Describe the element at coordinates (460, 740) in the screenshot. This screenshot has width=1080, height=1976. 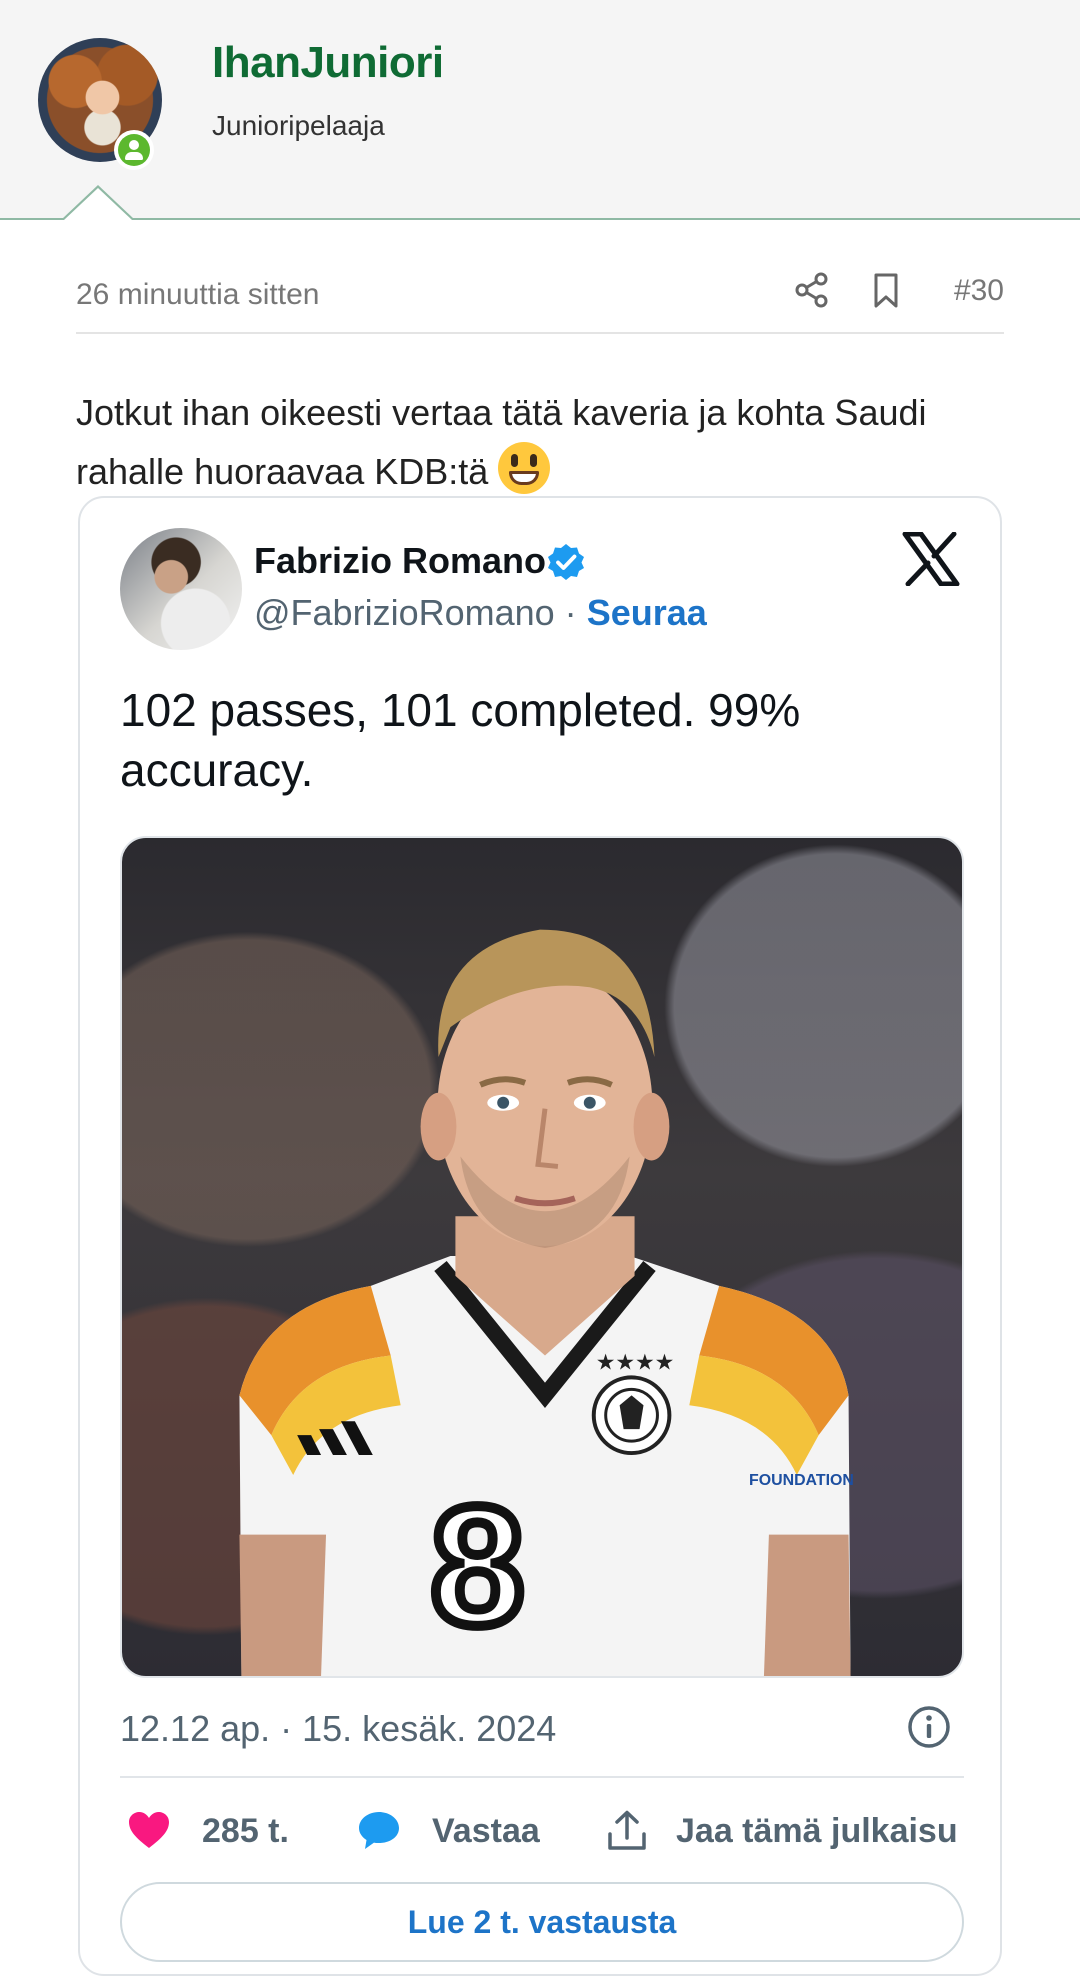
I see `tweet-text: 102 passes, 101 completed. 99% accuracy.` at that location.